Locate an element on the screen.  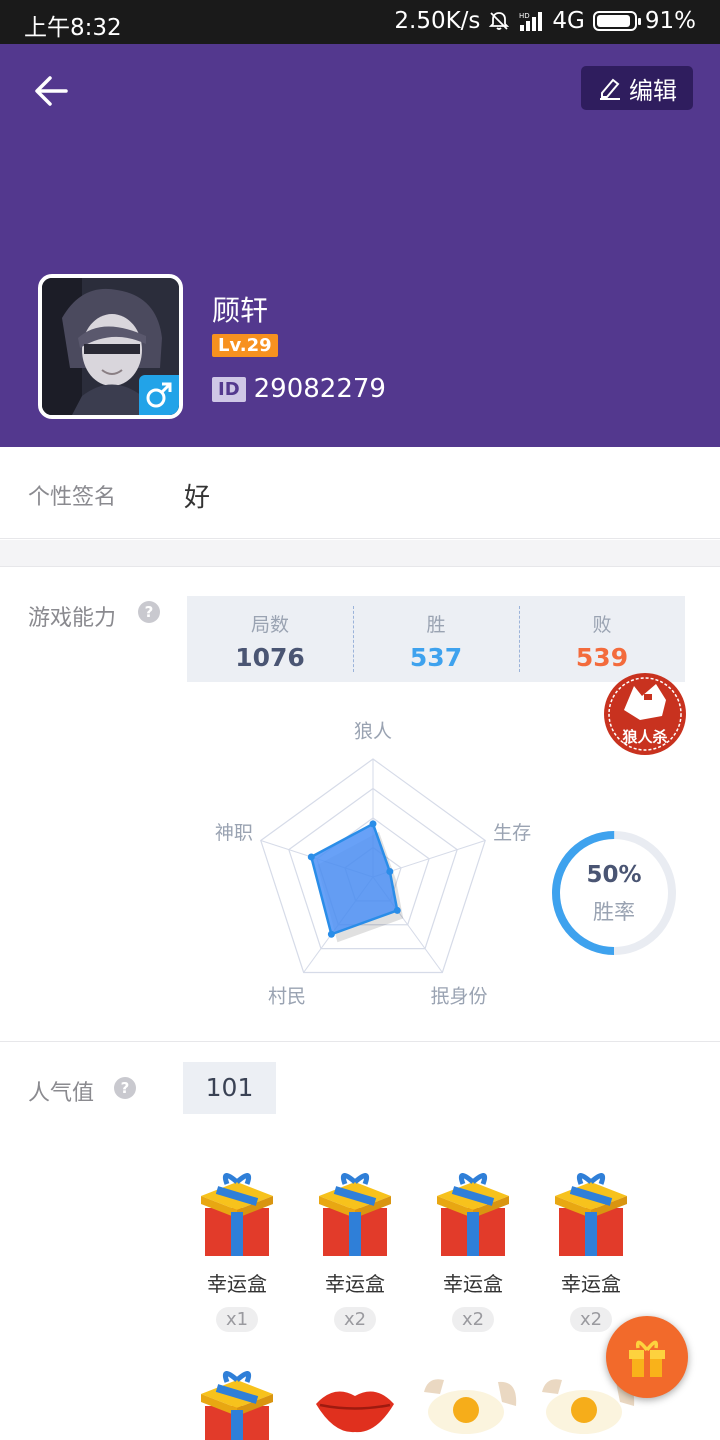
radar-axis-label: 神职 is located at coordinates (234, 833).